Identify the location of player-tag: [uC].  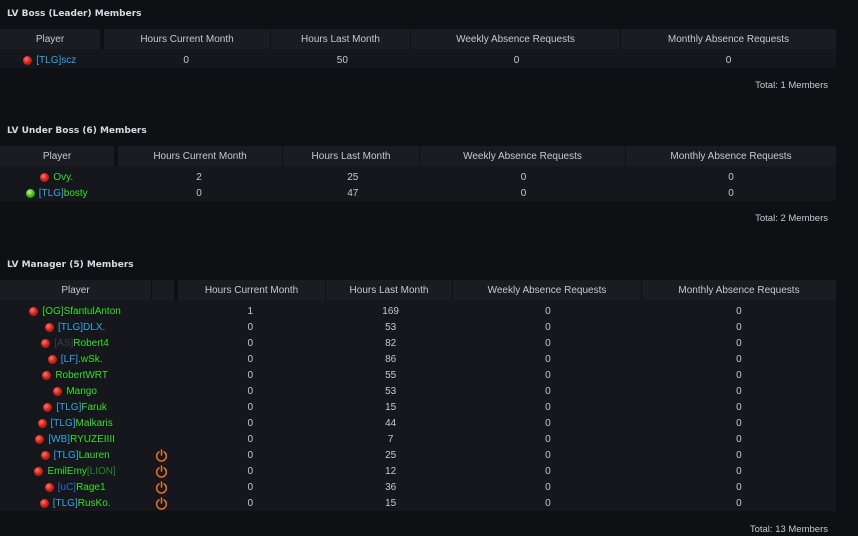
(67, 487).